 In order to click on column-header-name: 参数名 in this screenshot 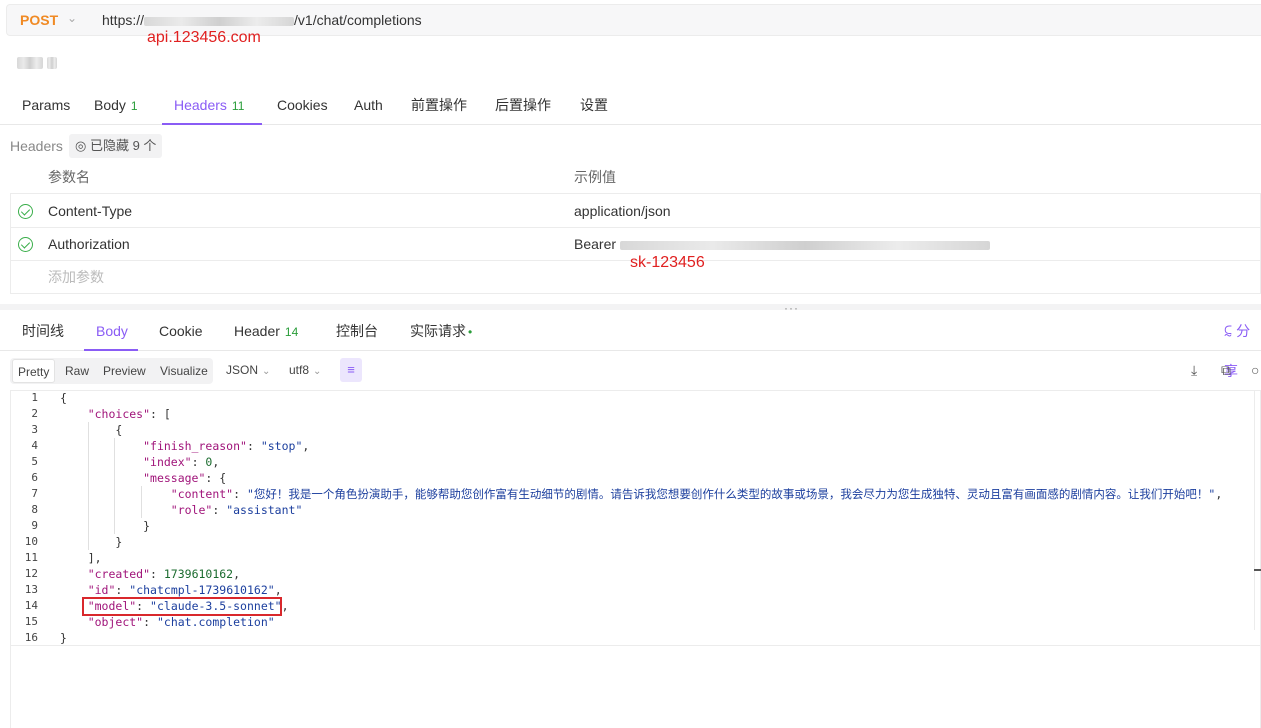, I will do `click(69, 177)`.